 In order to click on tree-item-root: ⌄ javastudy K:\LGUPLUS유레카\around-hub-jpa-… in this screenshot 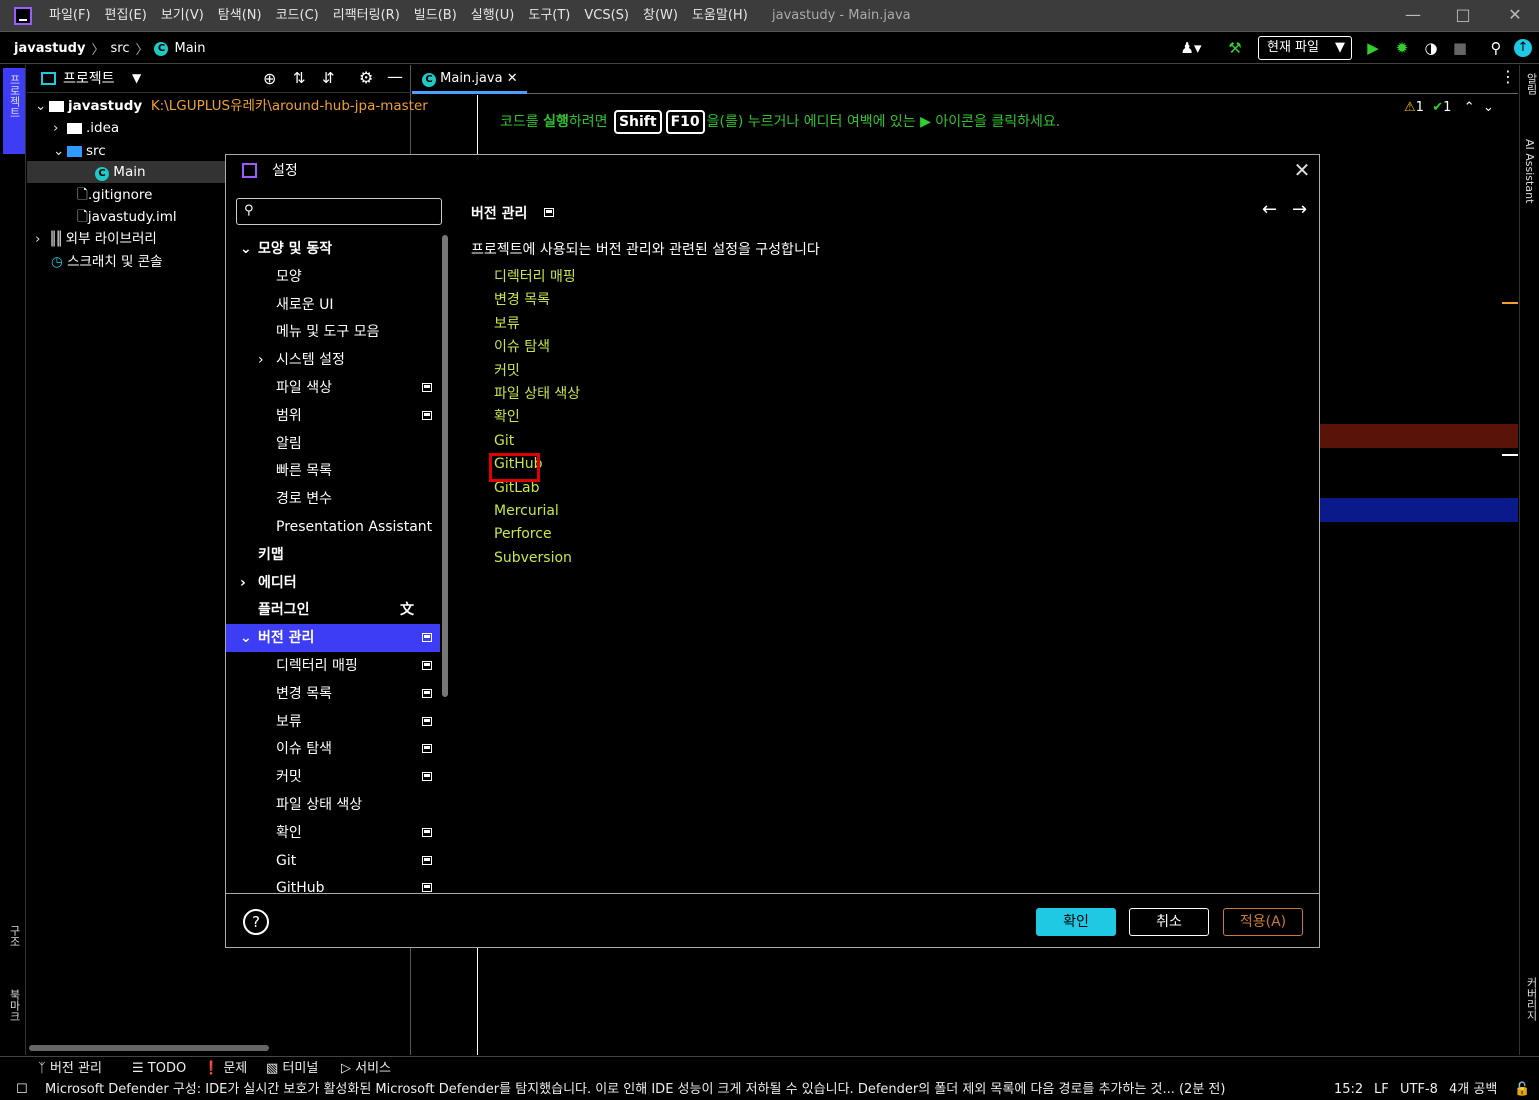, I will do `click(231, 106)`.